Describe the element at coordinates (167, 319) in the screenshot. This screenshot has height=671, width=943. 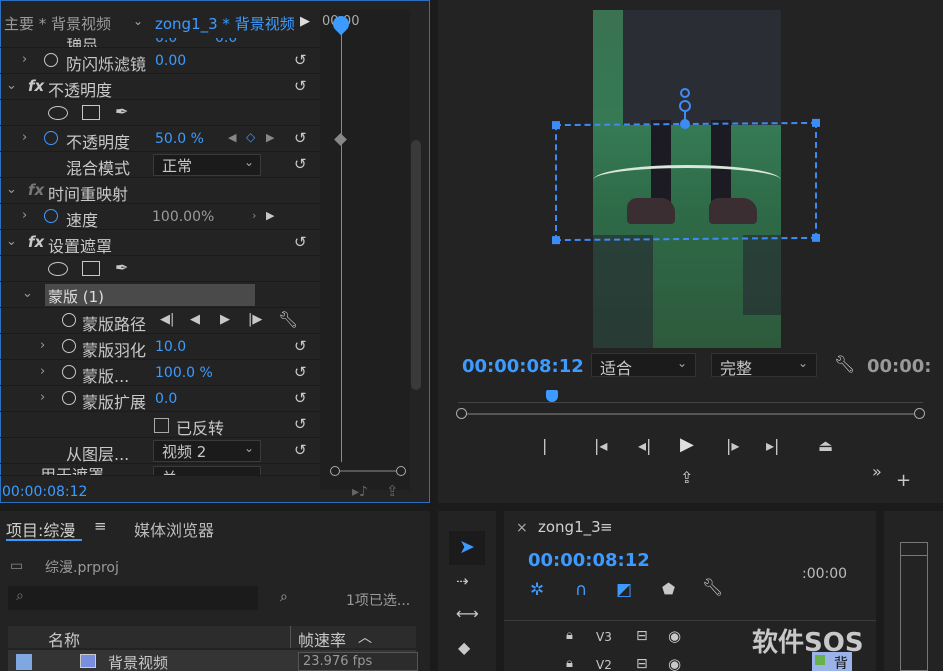
I see `track-backward-one-icon: ◀|` at that location.